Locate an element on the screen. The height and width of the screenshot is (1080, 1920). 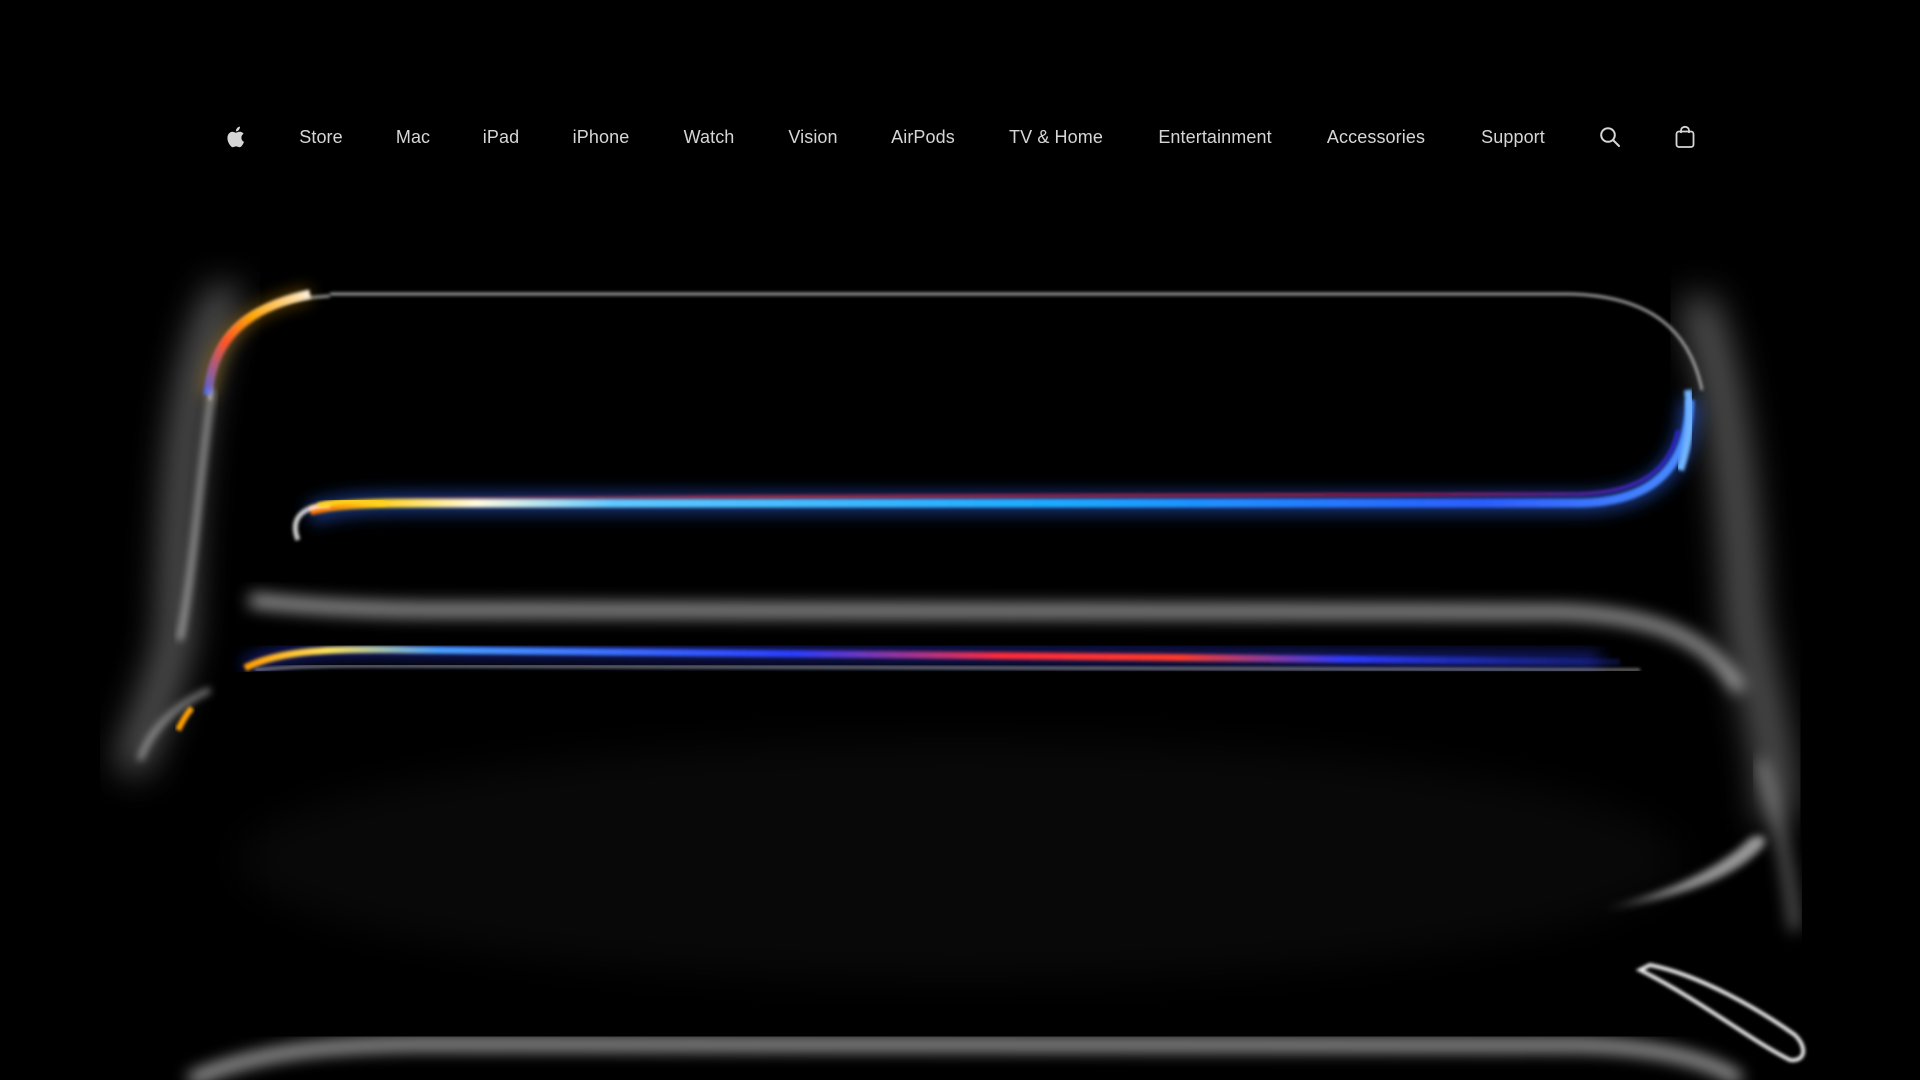
nav-item-mac: Mac is located at coordinates (413, 137).